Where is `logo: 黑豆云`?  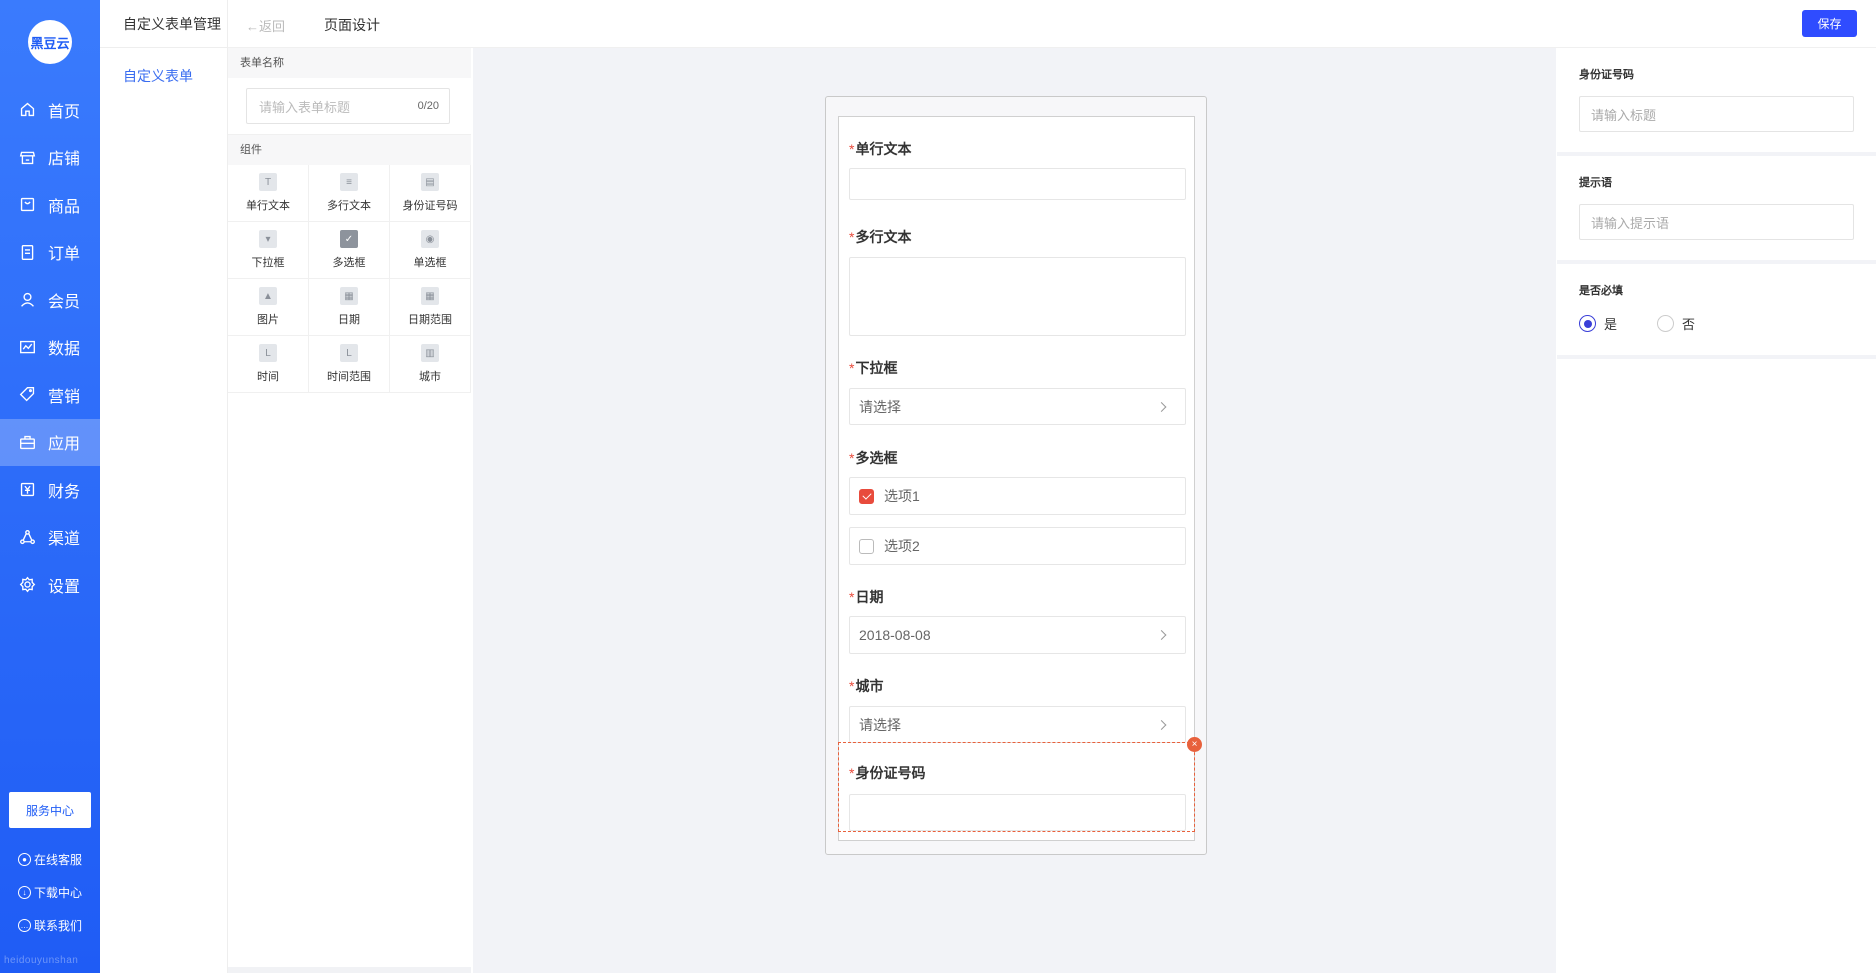
logo: 黑豆云 is located at coordinates (50, 42).